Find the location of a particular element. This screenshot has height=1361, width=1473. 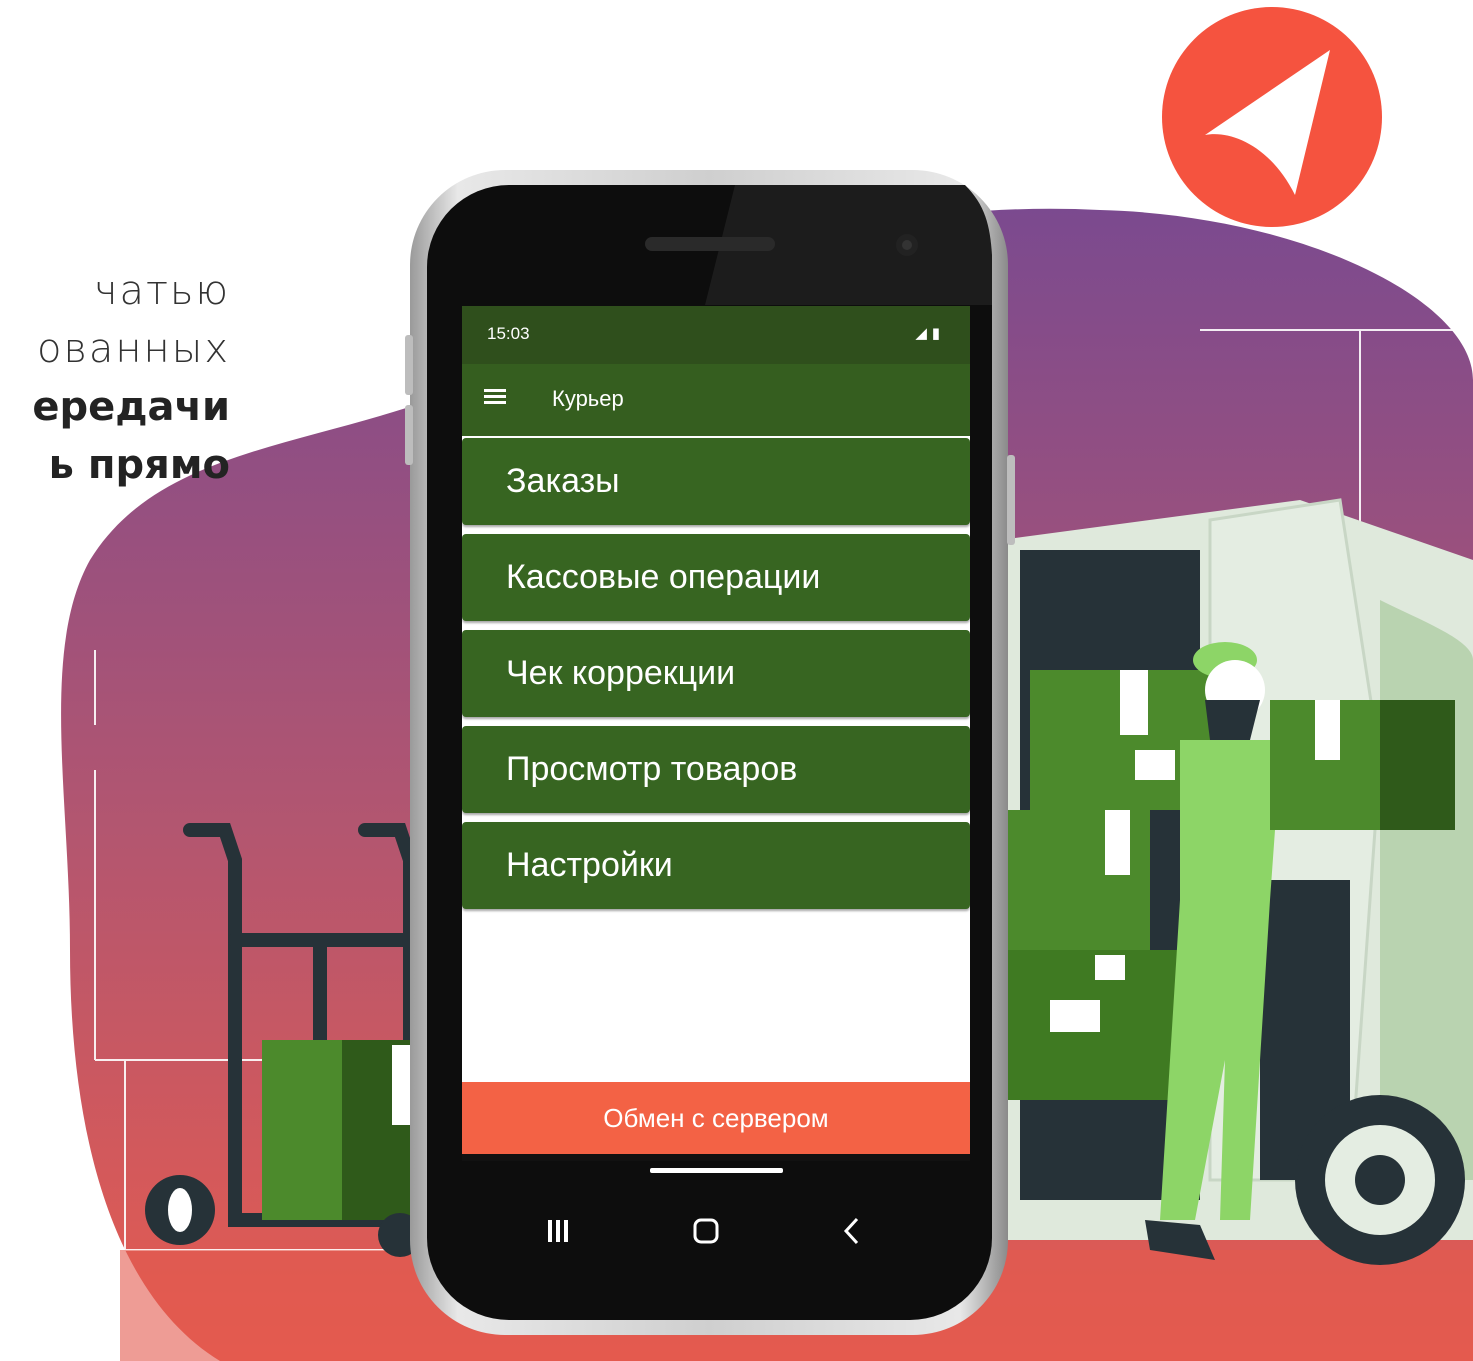

menu-item-label: Настройки is located at coordinates (589, 865).